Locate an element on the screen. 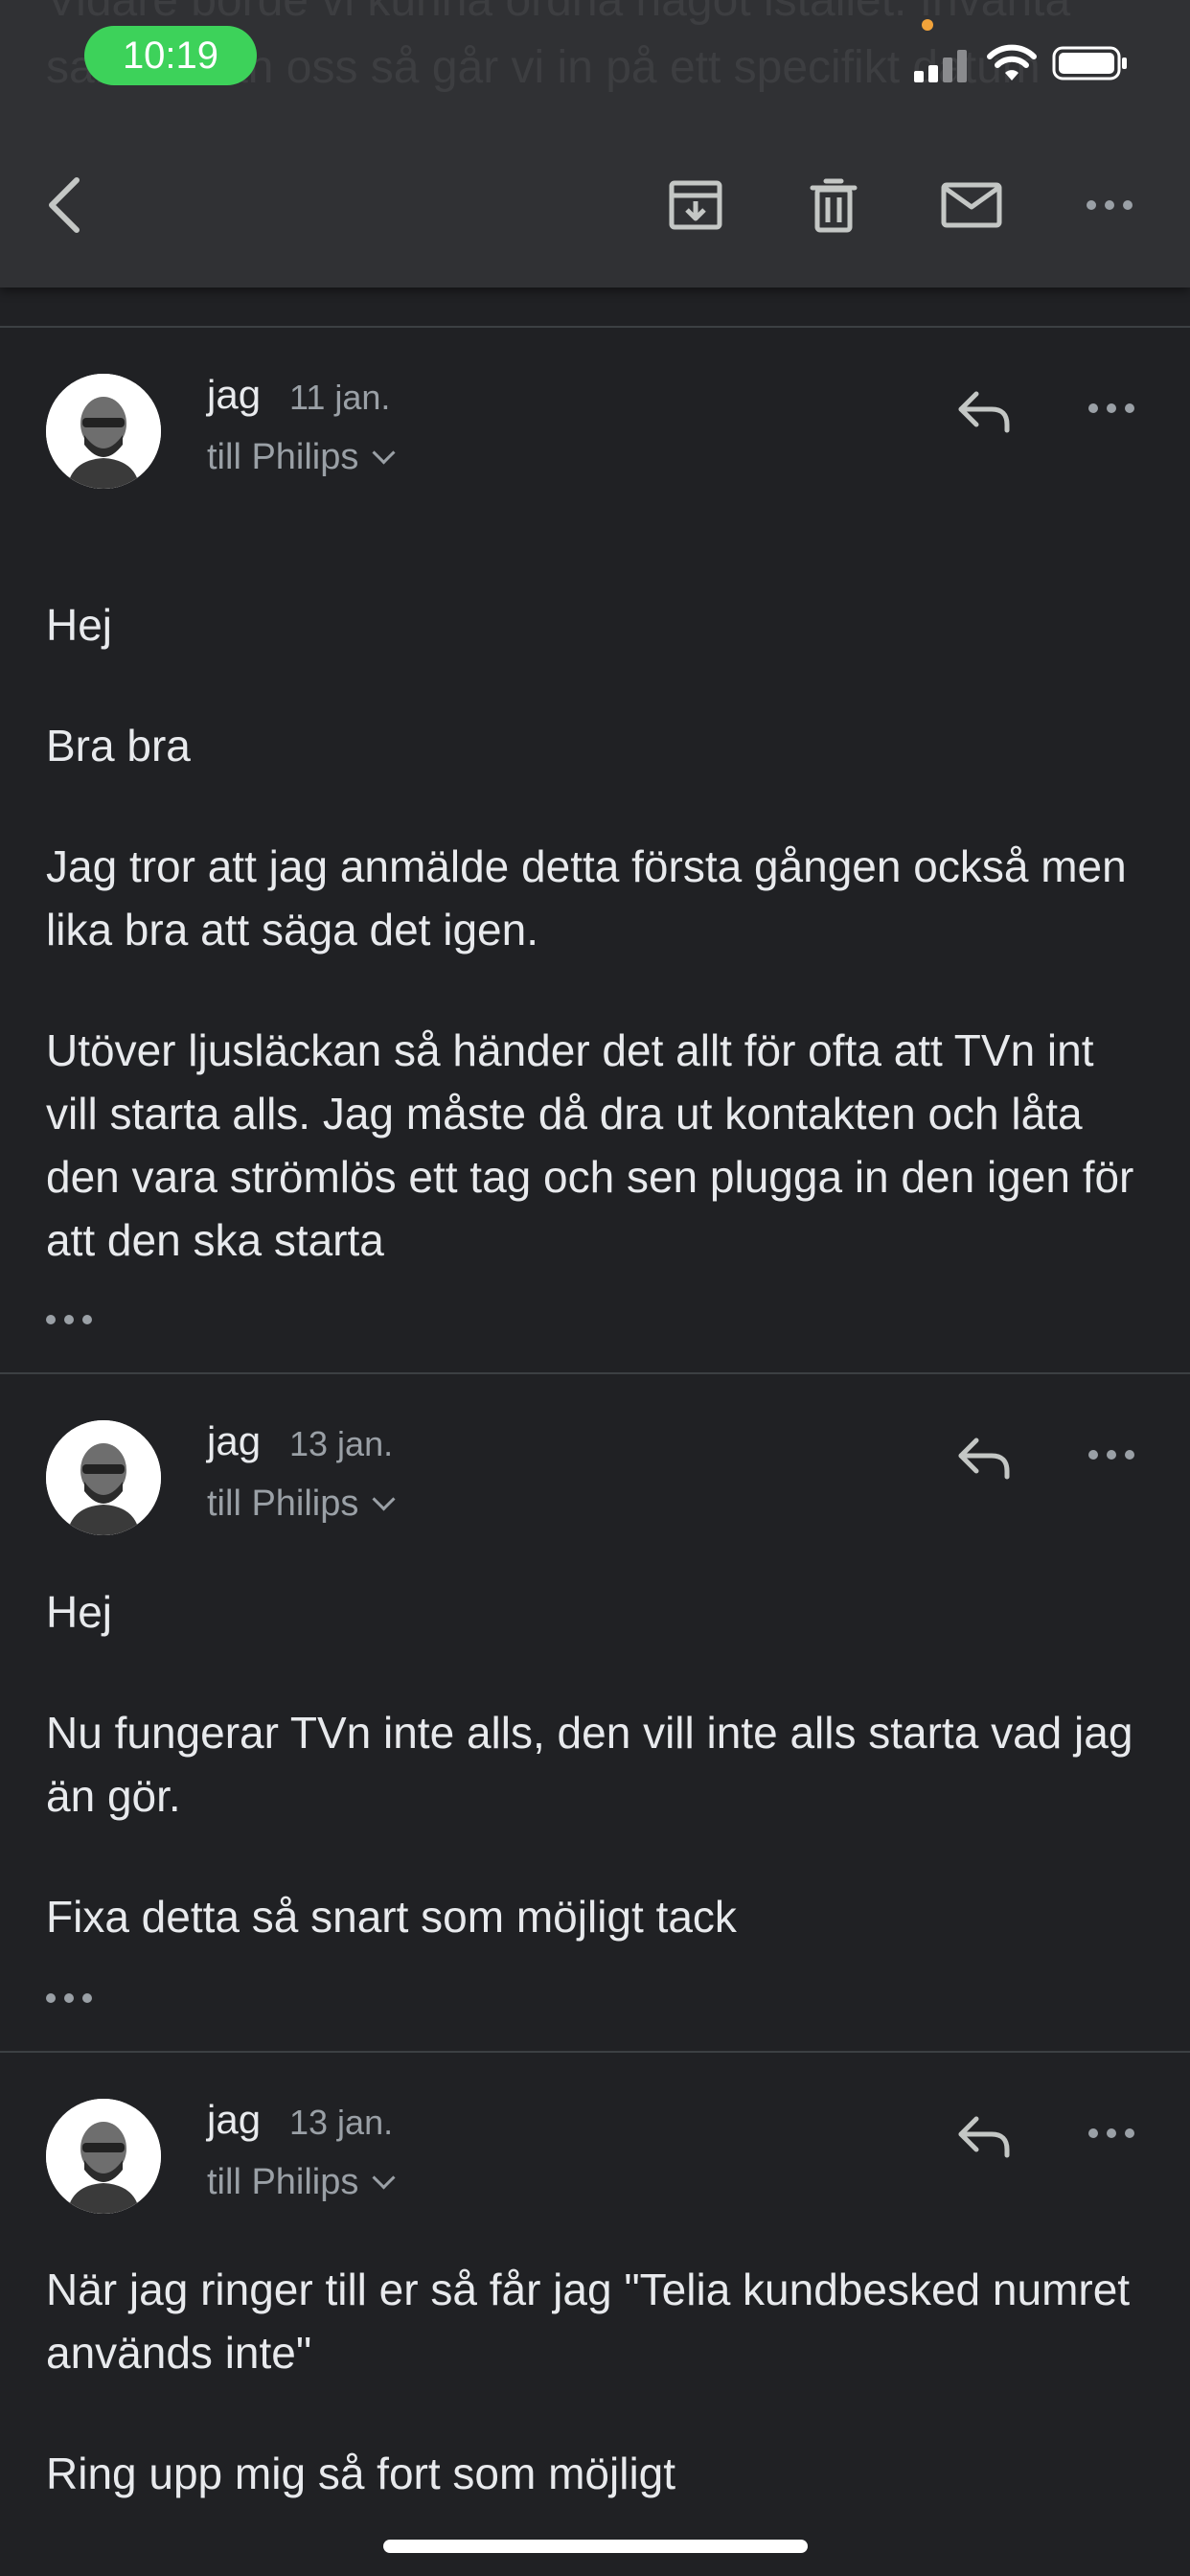  delete-button is located at coordinates (834, 205).